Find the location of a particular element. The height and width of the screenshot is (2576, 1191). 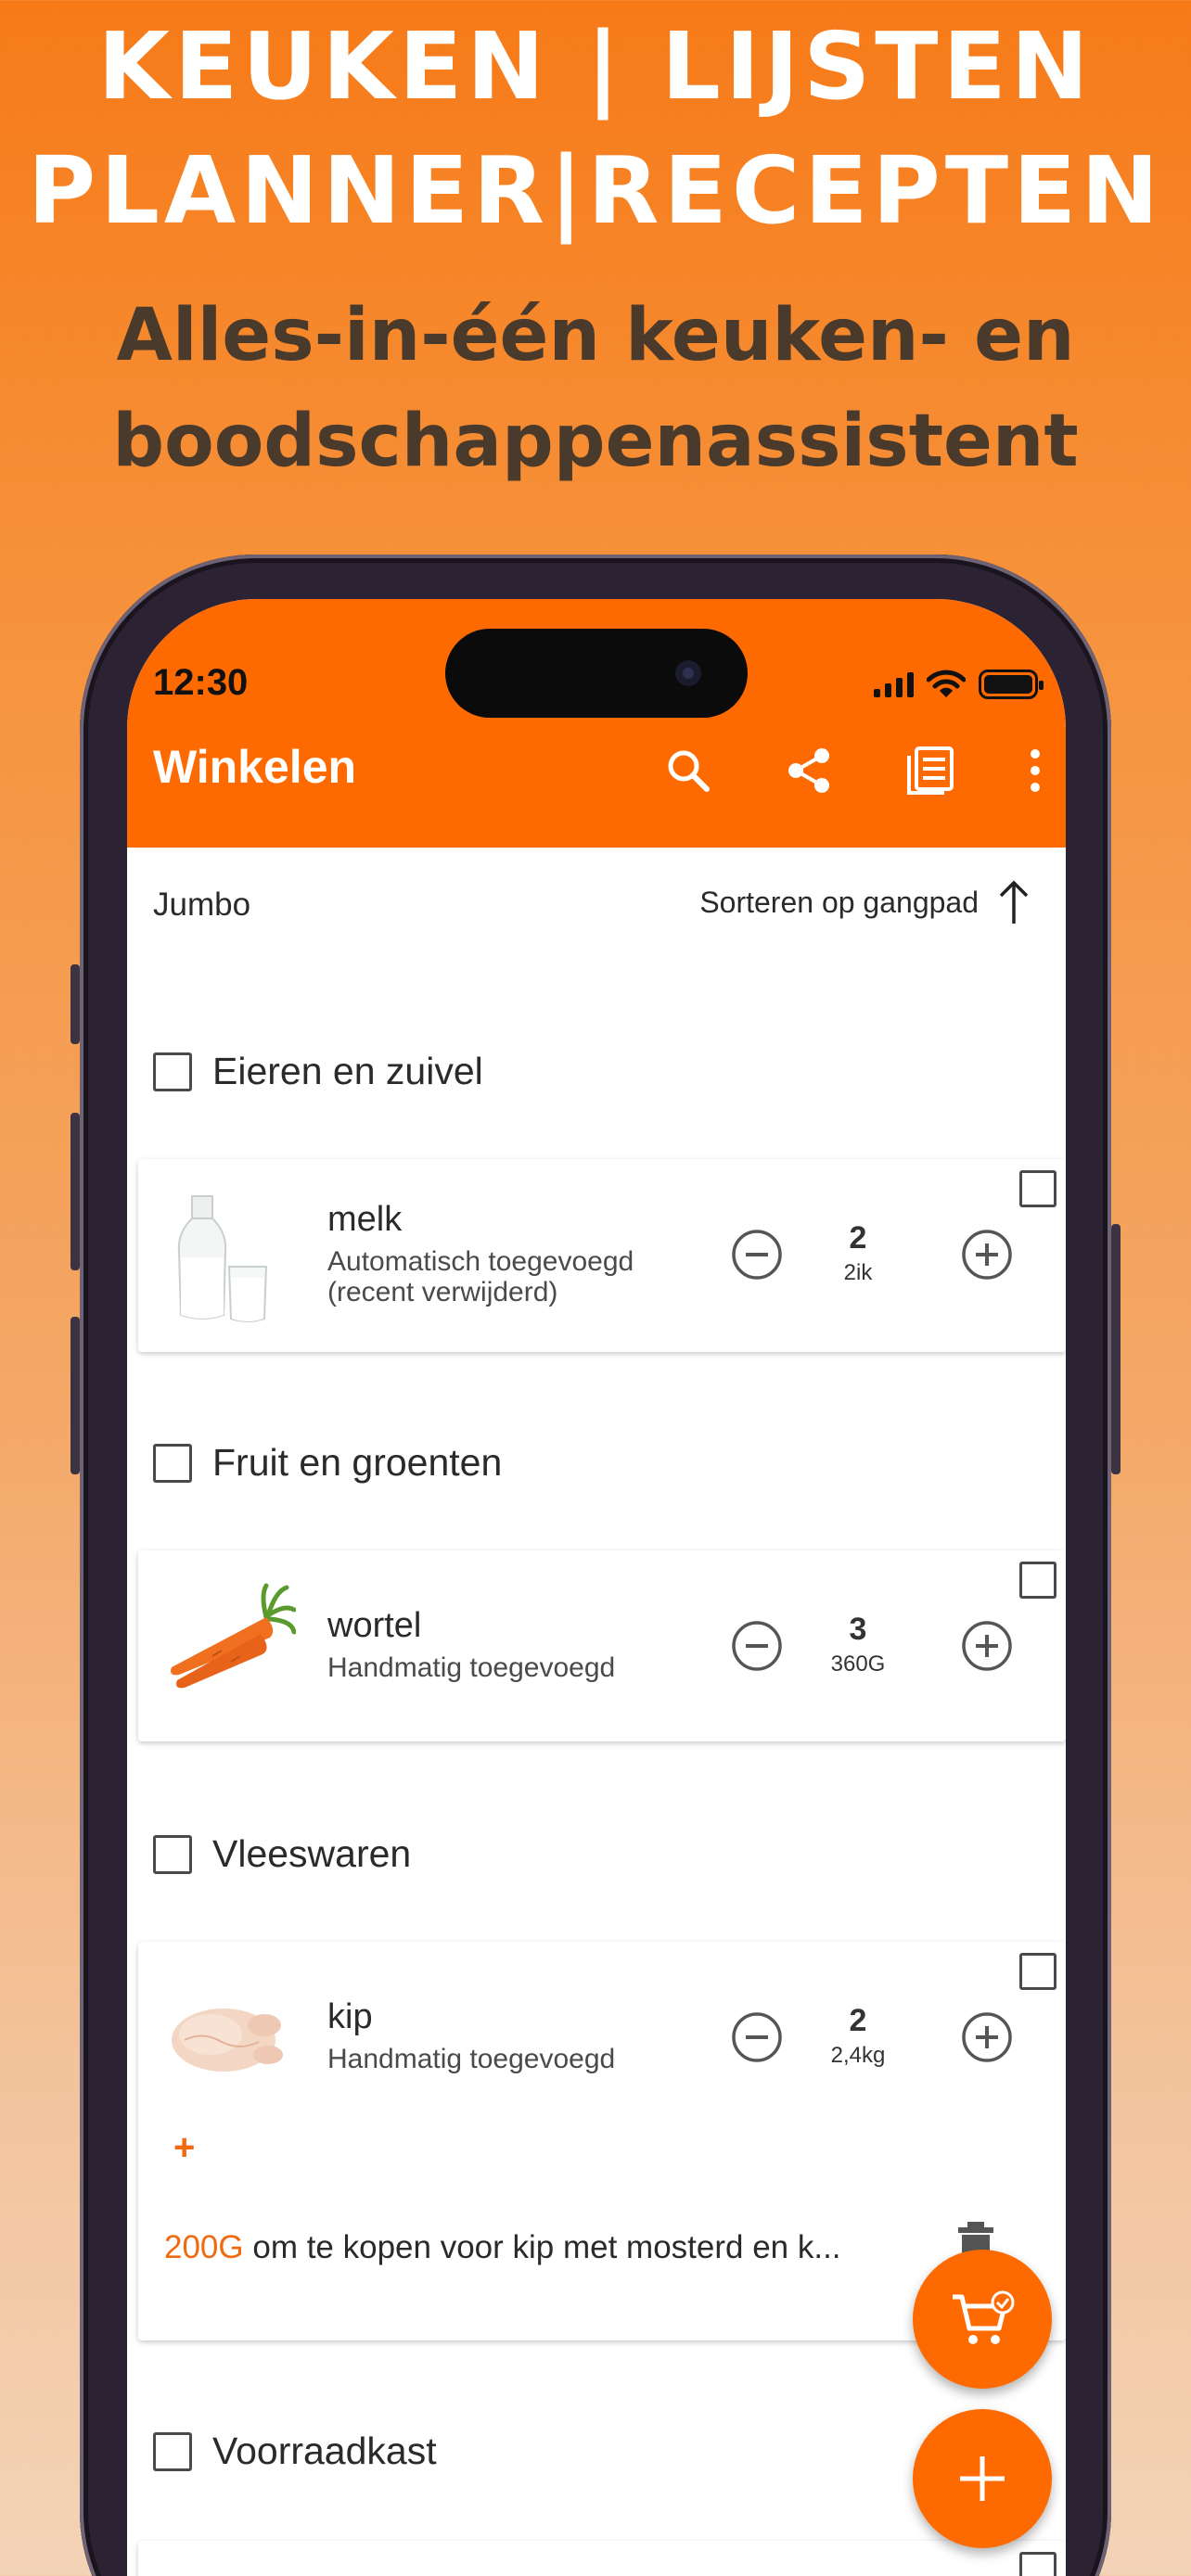

promo-headline-line2: PLANNER|RECEPTEN is located at coordinates (595, 191).